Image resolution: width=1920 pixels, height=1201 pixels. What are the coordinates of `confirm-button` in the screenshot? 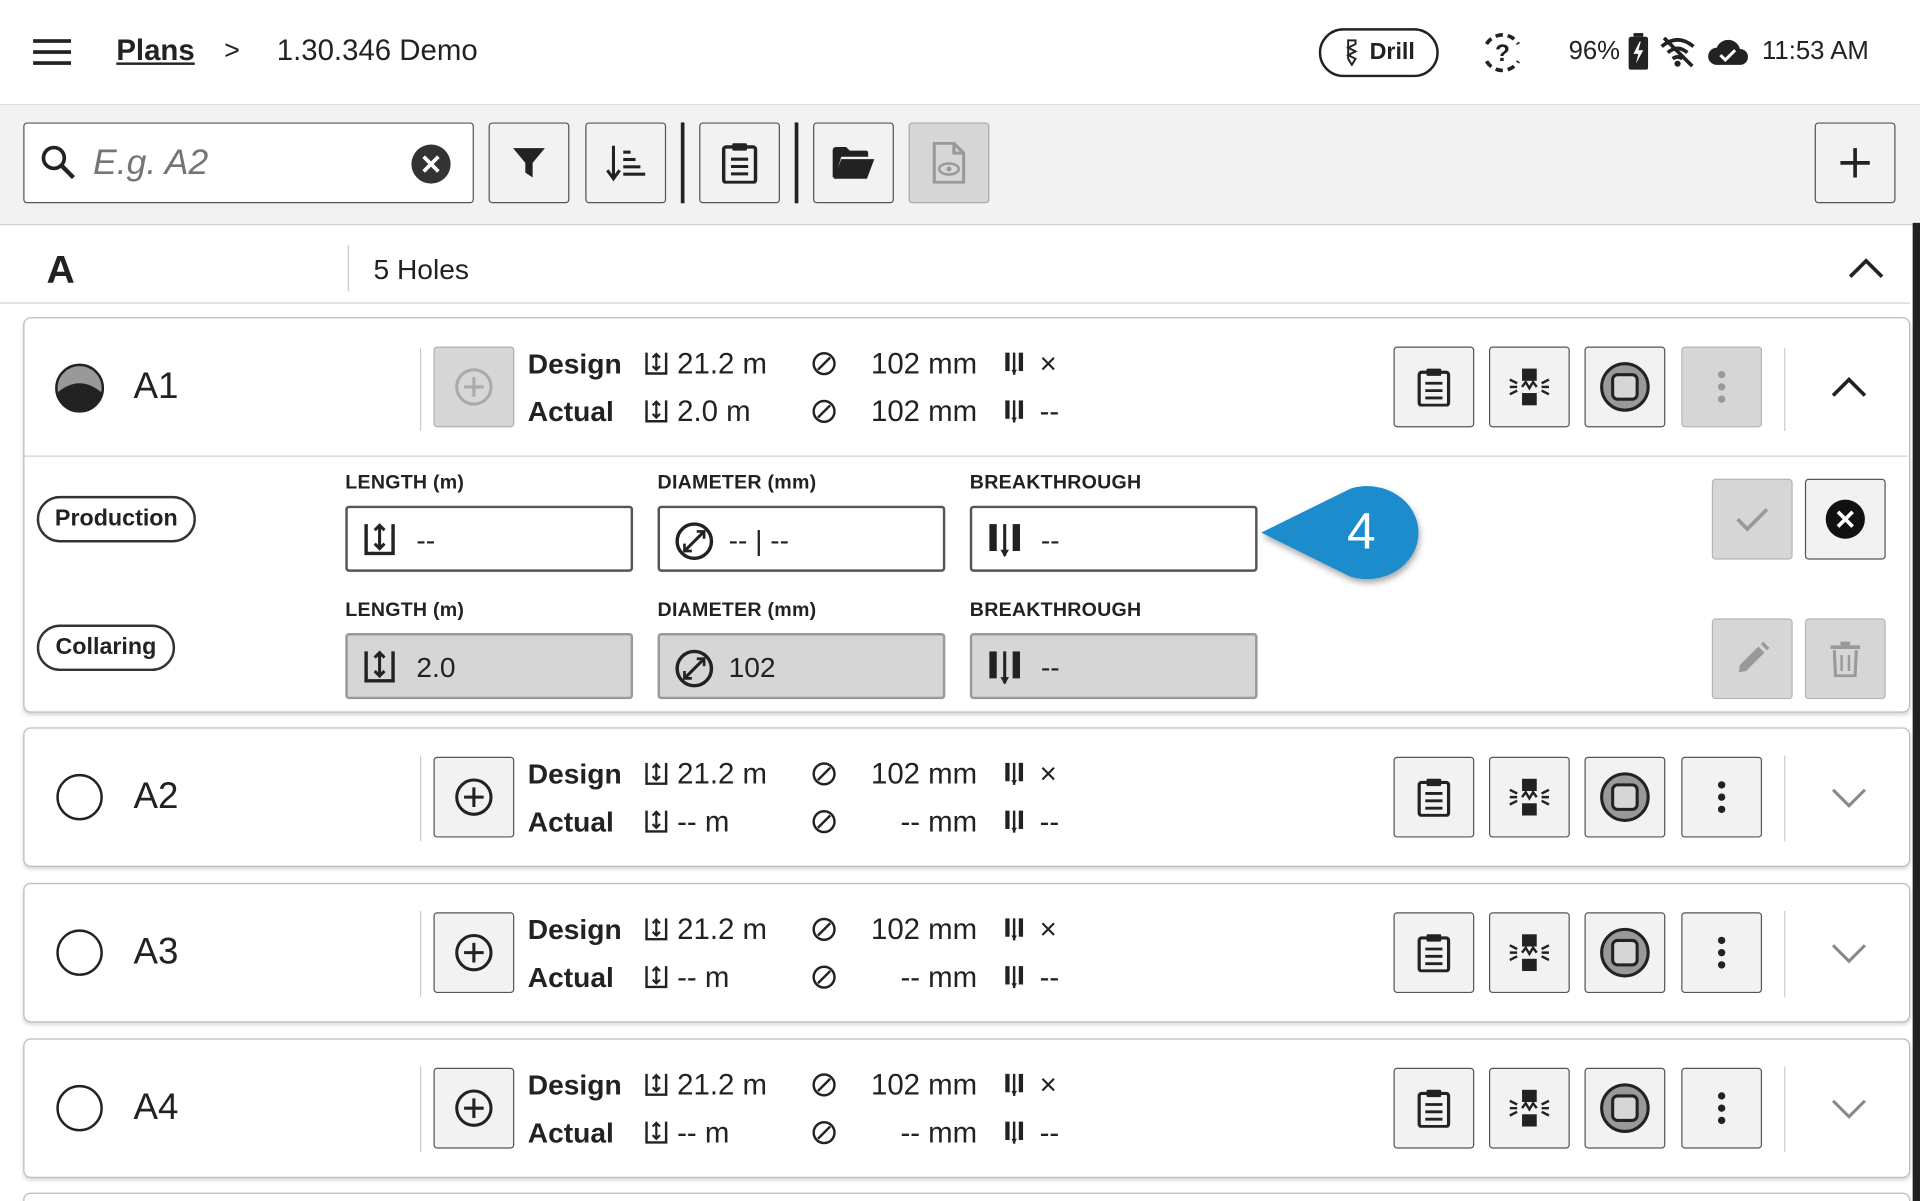 It's located at (1752, 519).